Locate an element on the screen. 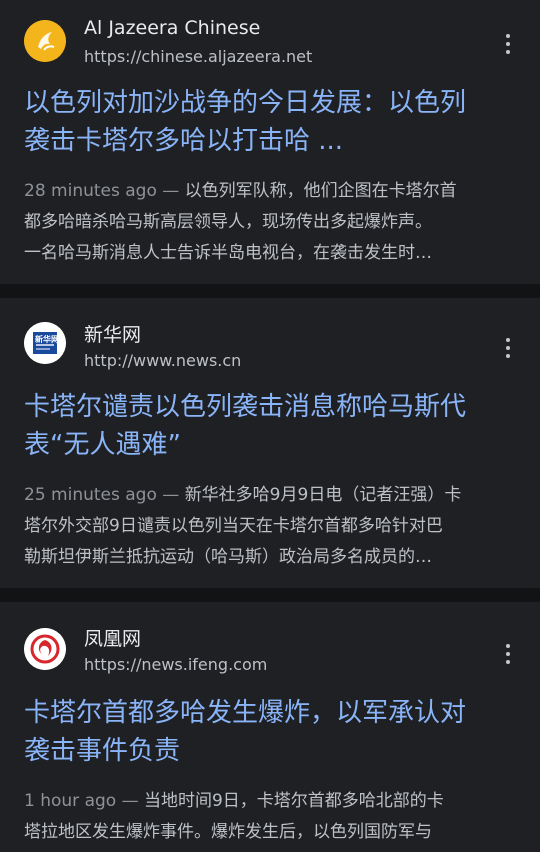  source-name: Al Jazeera Chinese is located at coordinates (172, 28).